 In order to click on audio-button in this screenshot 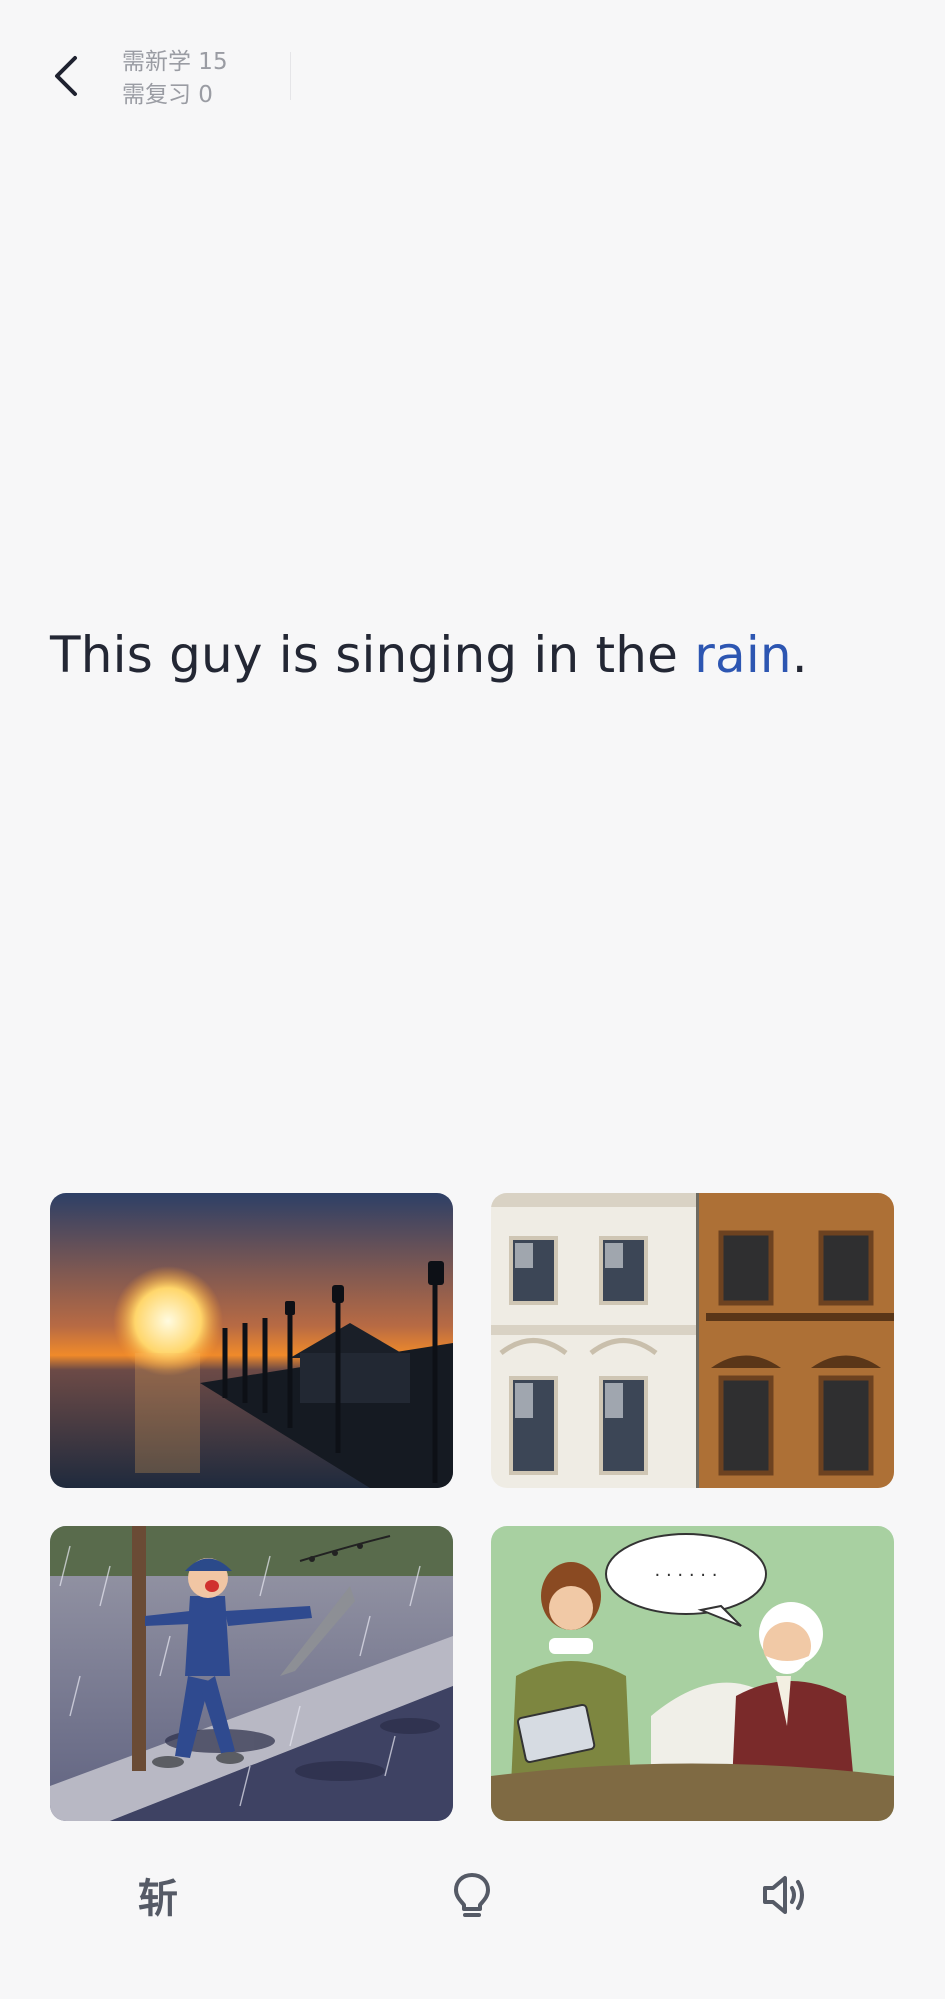, I will do `click(785, 1895)`.